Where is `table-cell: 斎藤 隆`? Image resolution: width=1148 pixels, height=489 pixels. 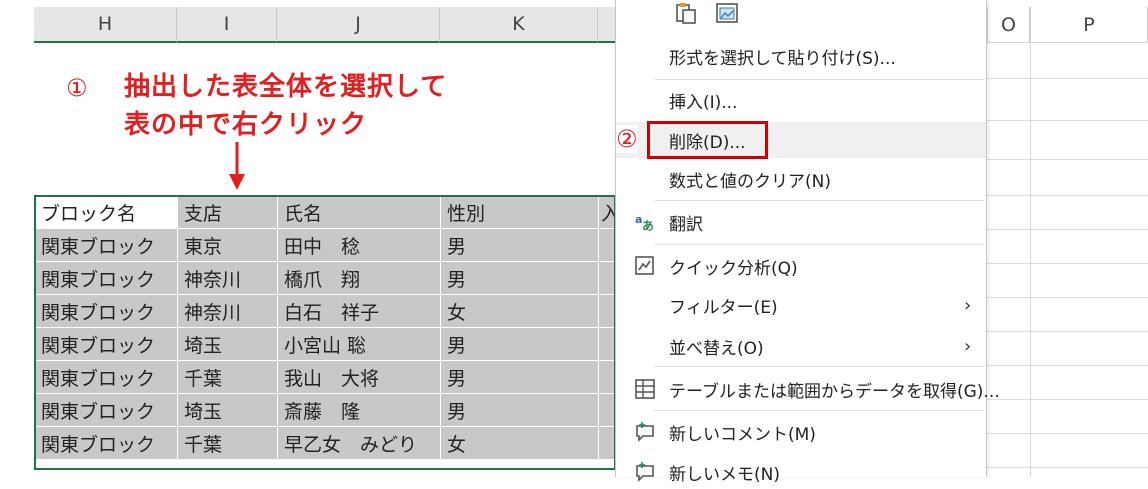
table-cell: 斎藤 隆 is located at coordinates (359, 410).